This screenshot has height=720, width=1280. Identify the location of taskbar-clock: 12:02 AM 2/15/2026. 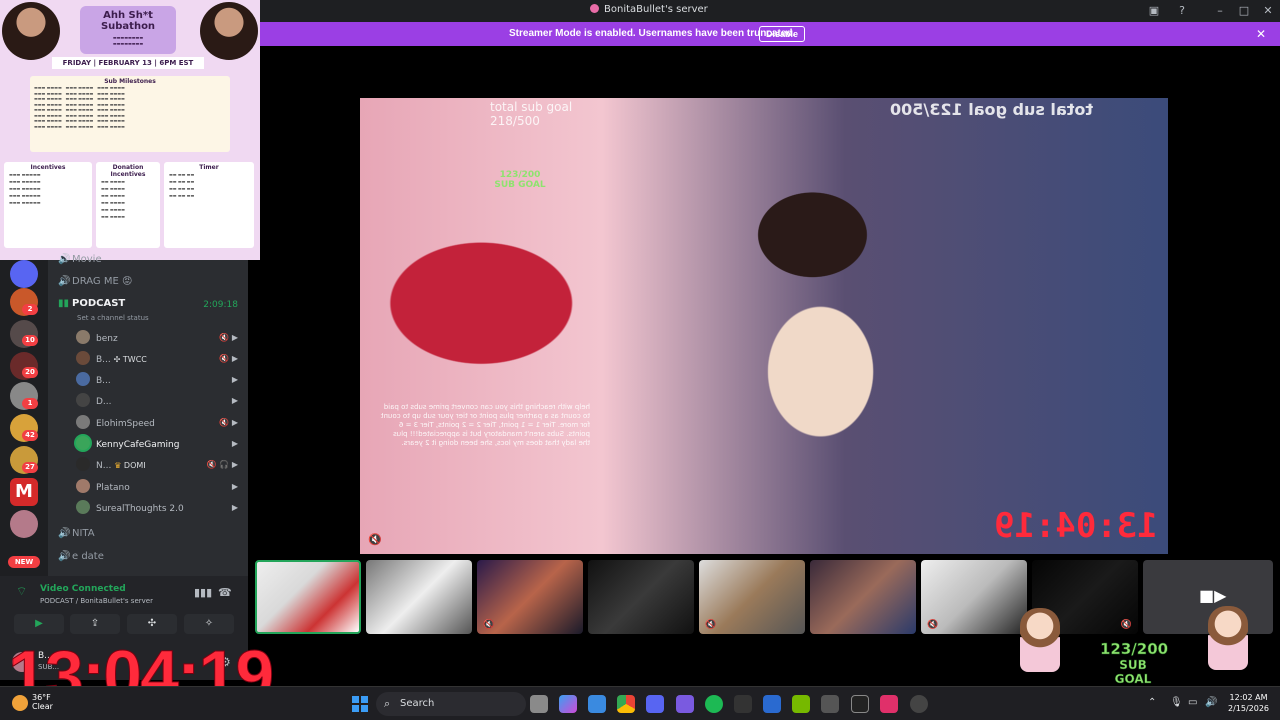
(1248, 703).